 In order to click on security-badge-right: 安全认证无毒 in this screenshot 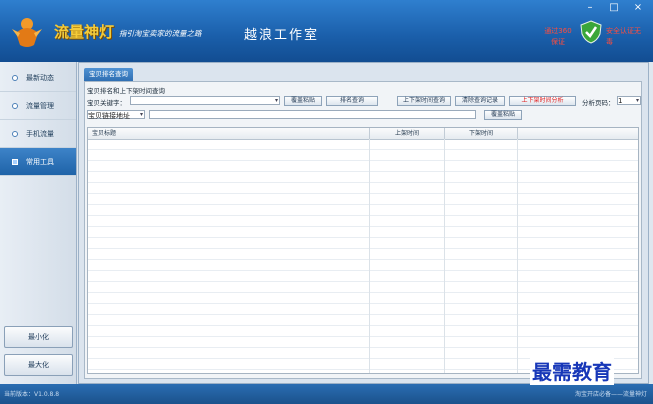, I will do `click(623, 36)`.